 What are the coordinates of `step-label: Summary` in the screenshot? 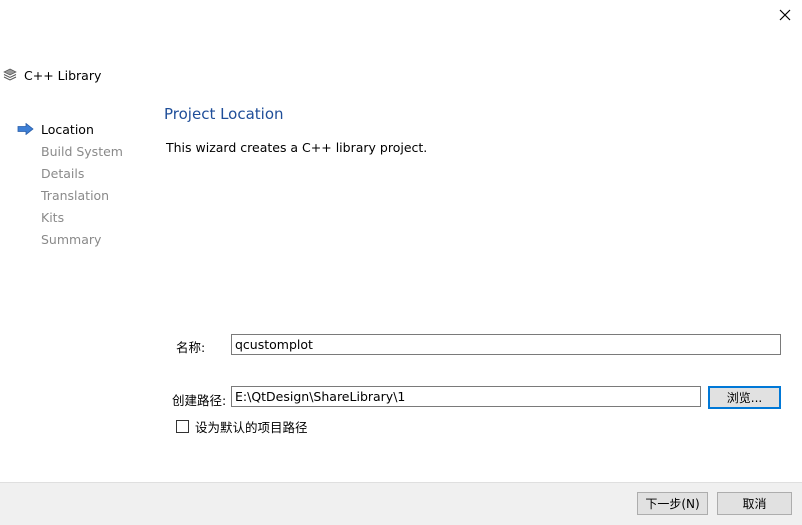 It's located at (71, 239).